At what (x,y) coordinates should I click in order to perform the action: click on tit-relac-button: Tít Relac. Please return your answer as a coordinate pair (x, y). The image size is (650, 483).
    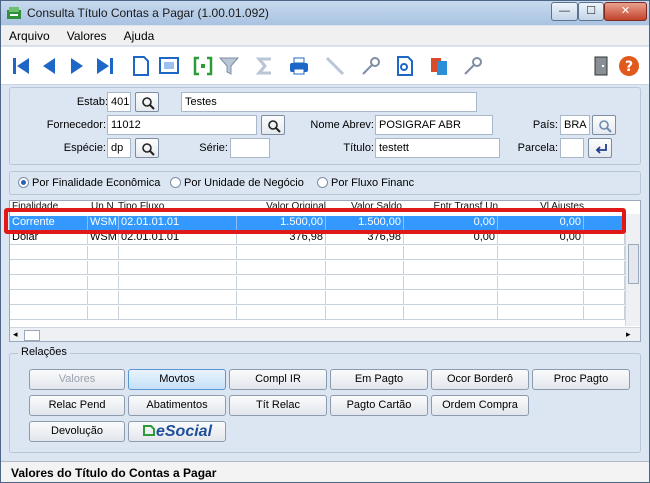
    Looking at the image, I should click on (278, 405).